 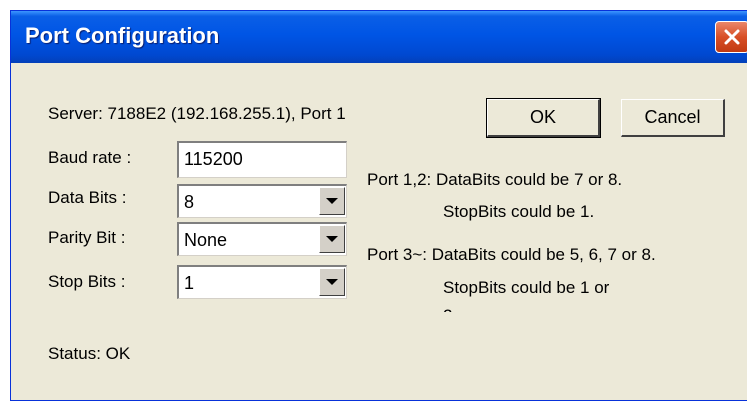 I want to click on ok-button: OK, so click(x=543, y=118).